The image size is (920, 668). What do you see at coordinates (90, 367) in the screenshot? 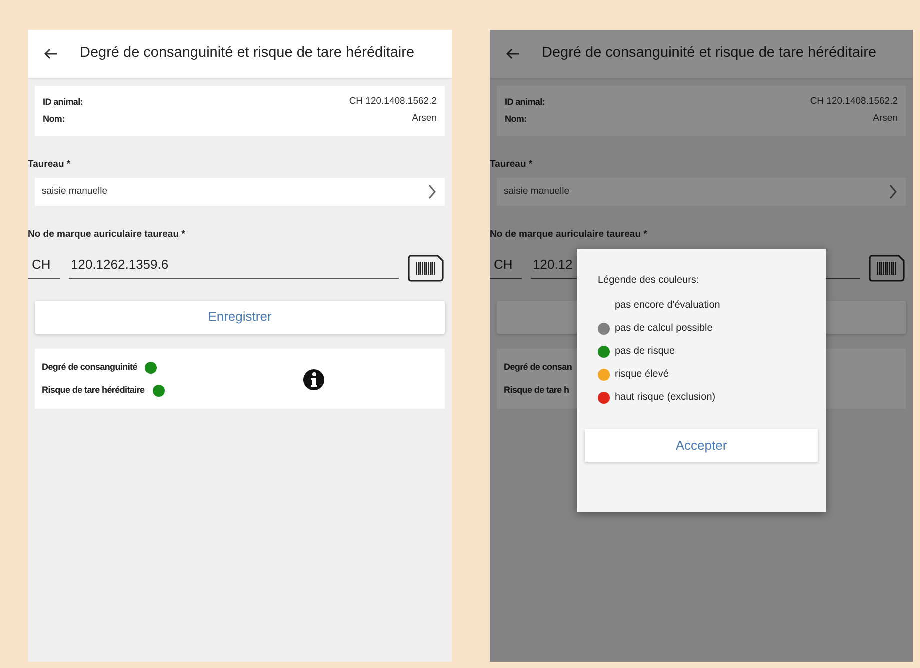
I see `result-label: Degré de consanguinité` at bounding box center [90, 367].